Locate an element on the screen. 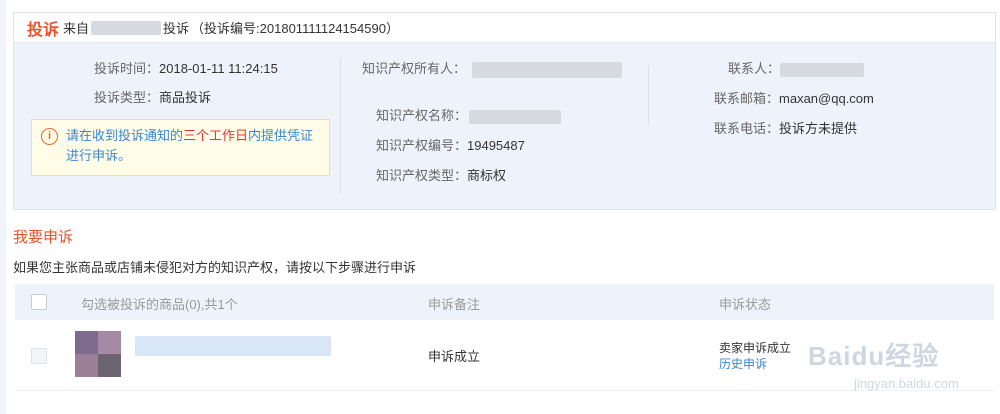 The height and width of the screenshot is (414, 1000). notice-text: 请在收到投诉通知的三个工作日内提供凭证进行申诉。 is located at coordinates (196, 146).